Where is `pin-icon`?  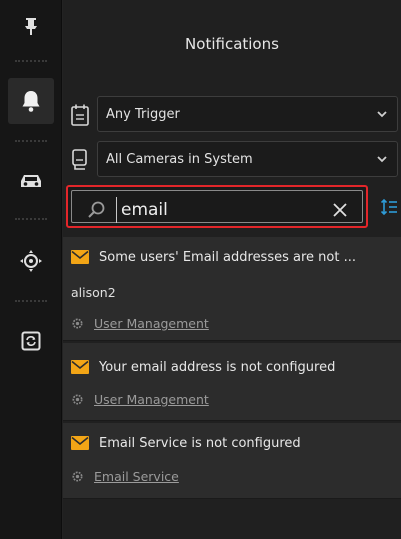
pin-icon is located at coordinates (31, 26).